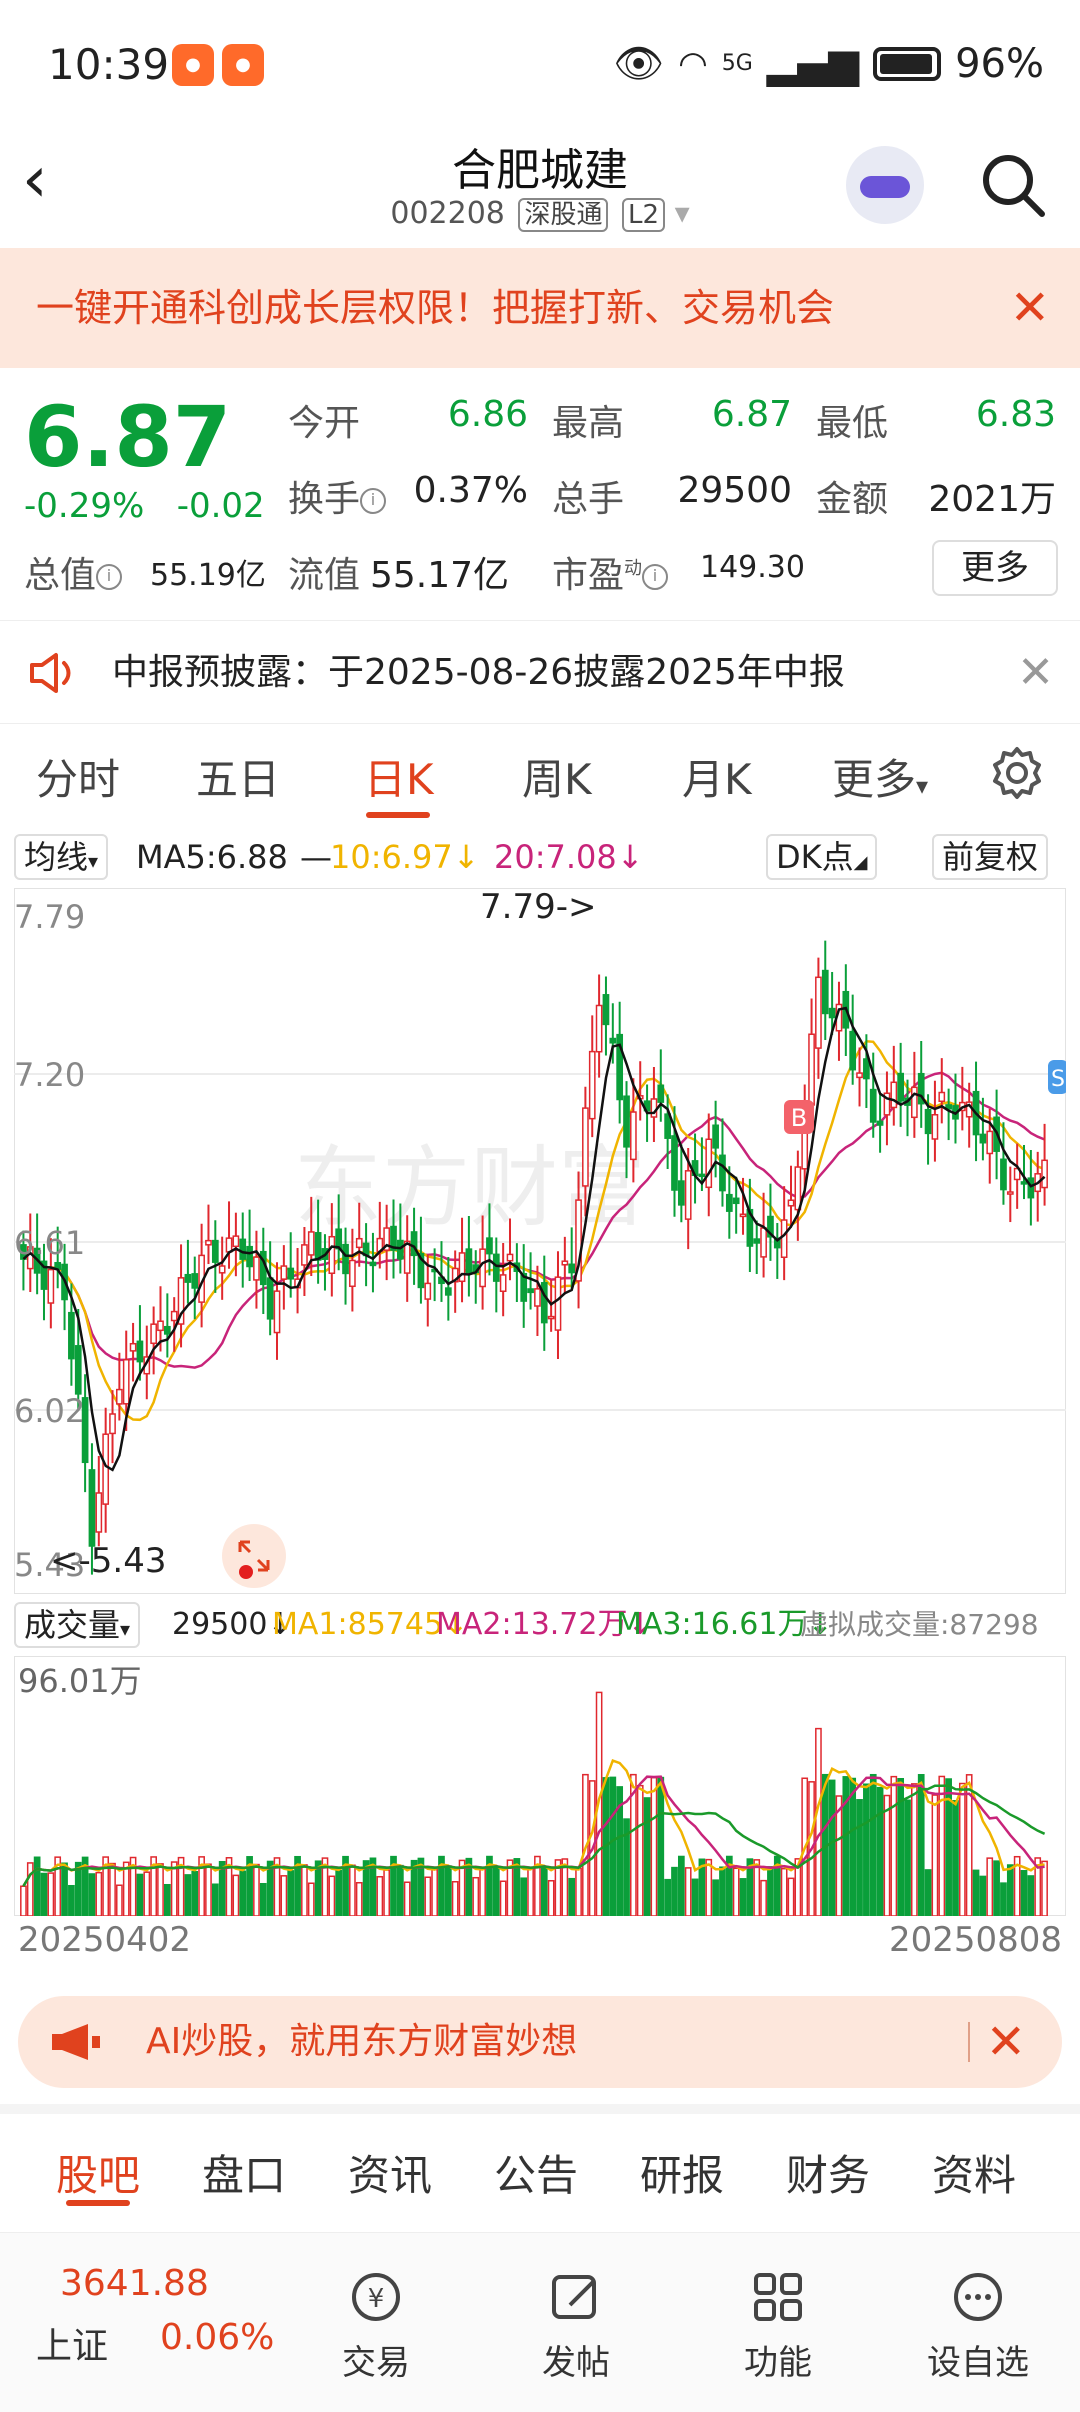 This screenshot has height=2412, width=1080. I want to click on content-tabs: 股吧 盘口 资讯 公告 研报 财务 资料, so click(540, 2160).